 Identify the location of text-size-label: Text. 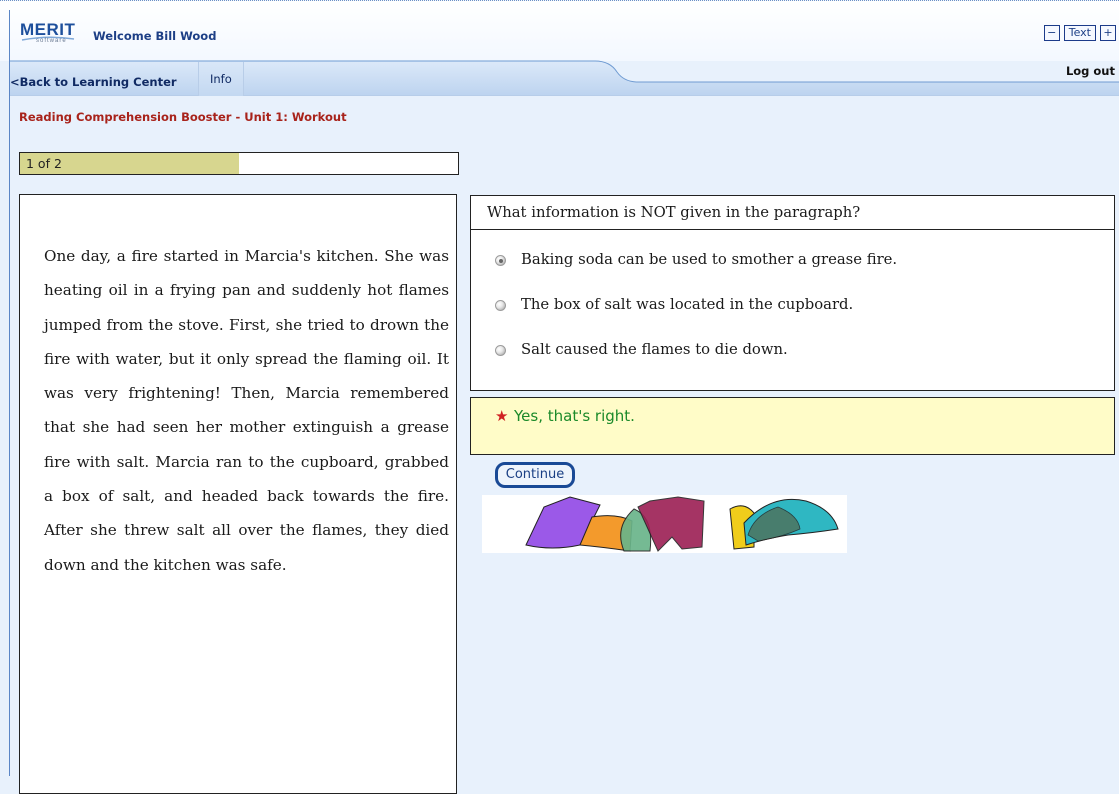
(1079, 33).